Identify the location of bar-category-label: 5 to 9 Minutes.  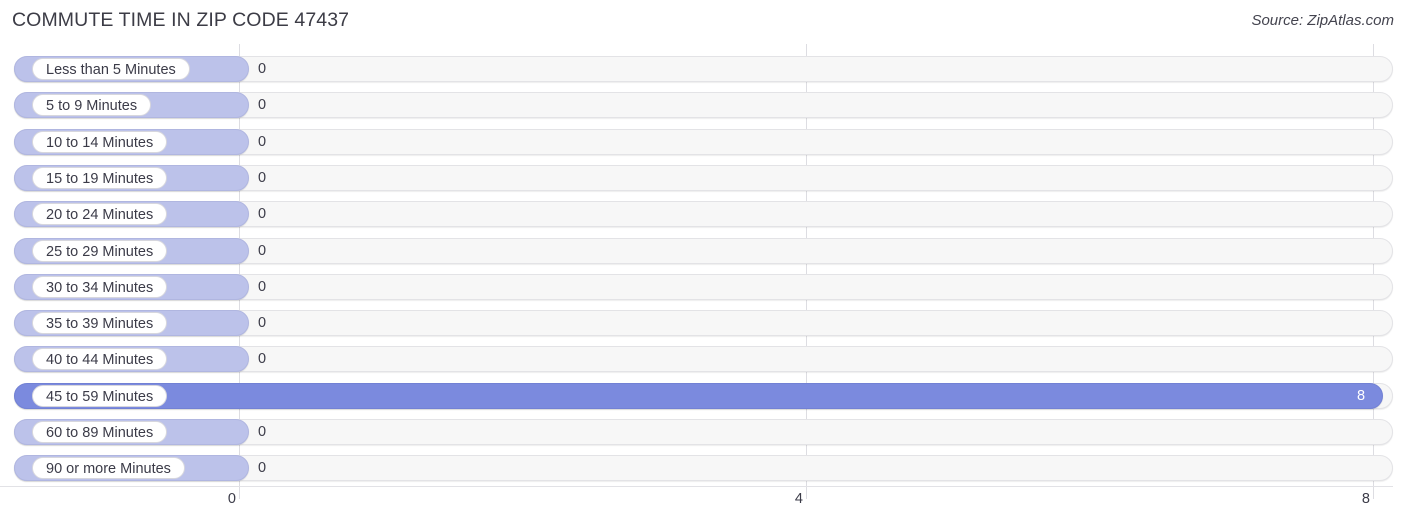
(92, 105).